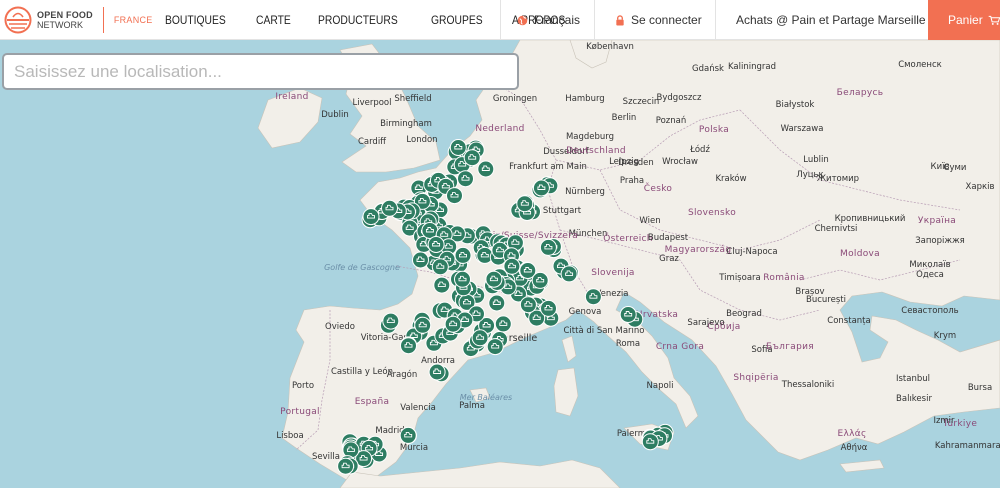 This screenshot has width=1000, height=488. Describe the element at coordinates (851, 434) in the screenshot. I see `map-label: Ελλάς` at that location.